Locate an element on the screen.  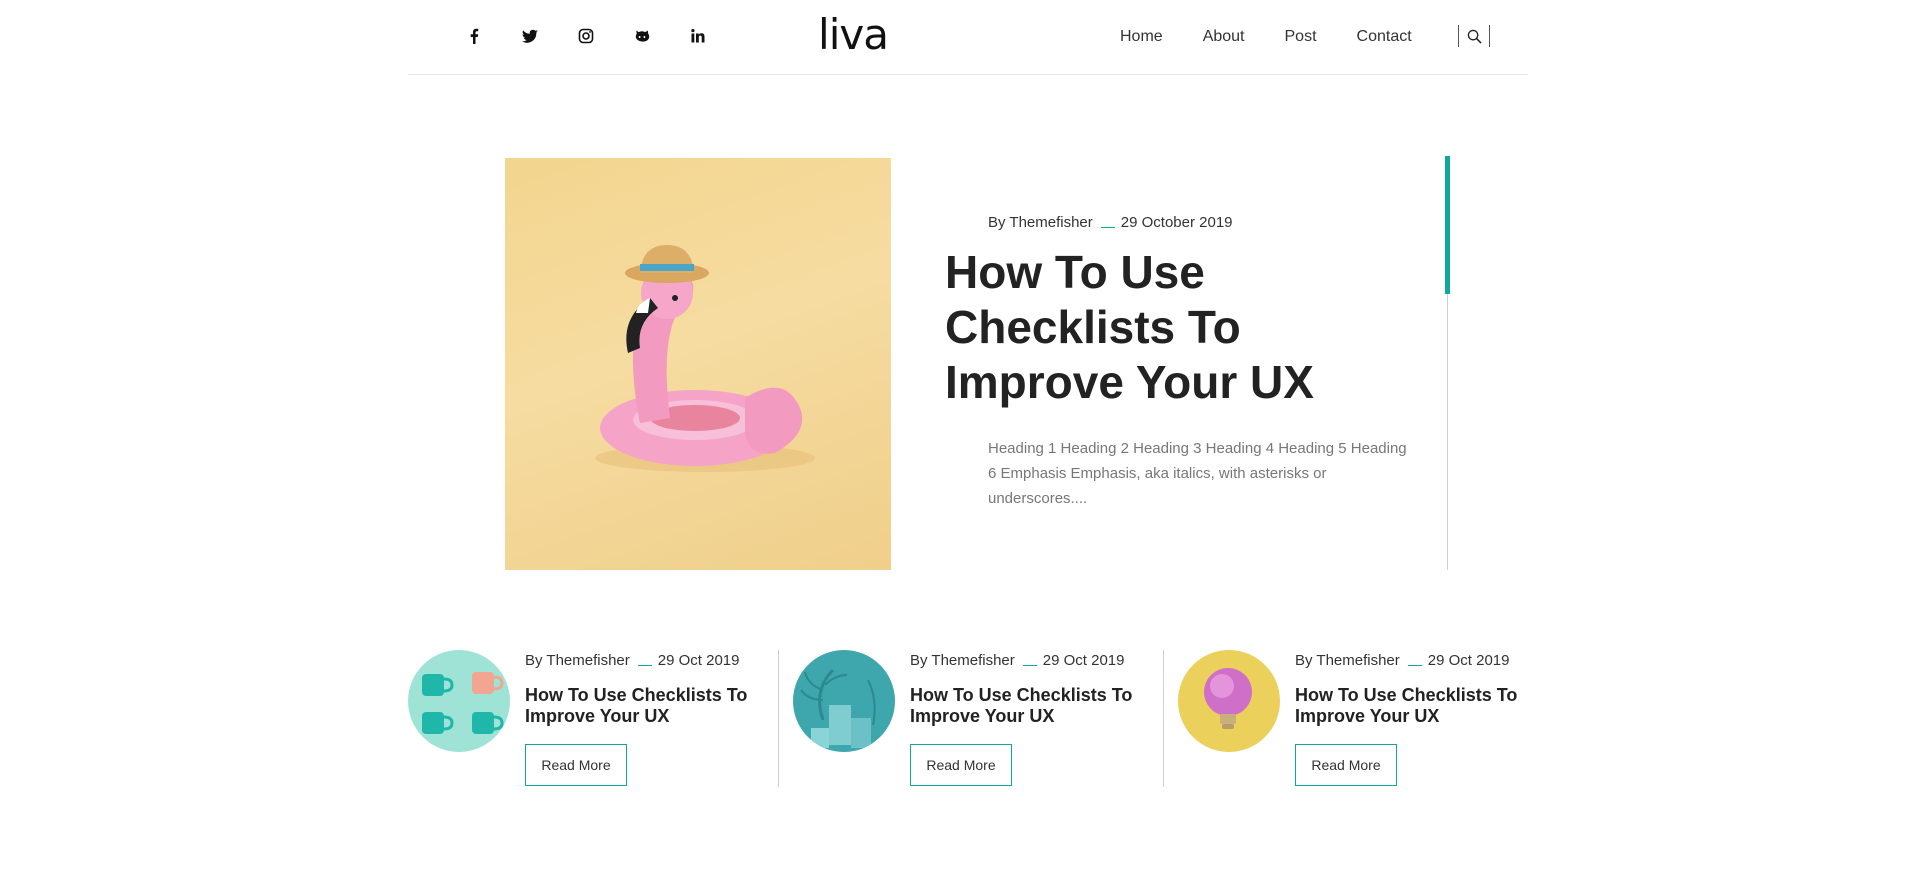
linkedin-icon is located at coordinates (698, 36).